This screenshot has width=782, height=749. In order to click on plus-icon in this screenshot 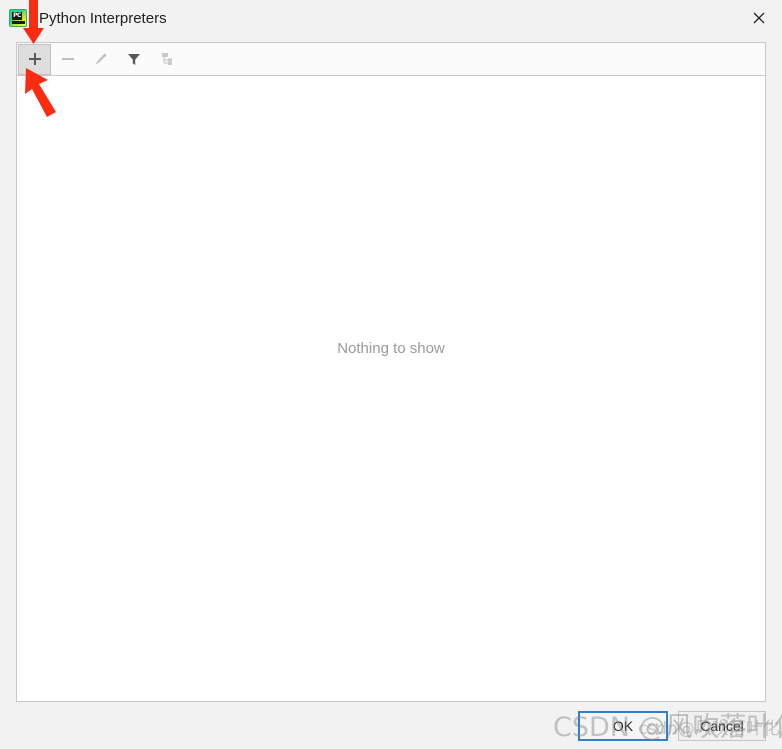, I will do `click(34, 59)`.